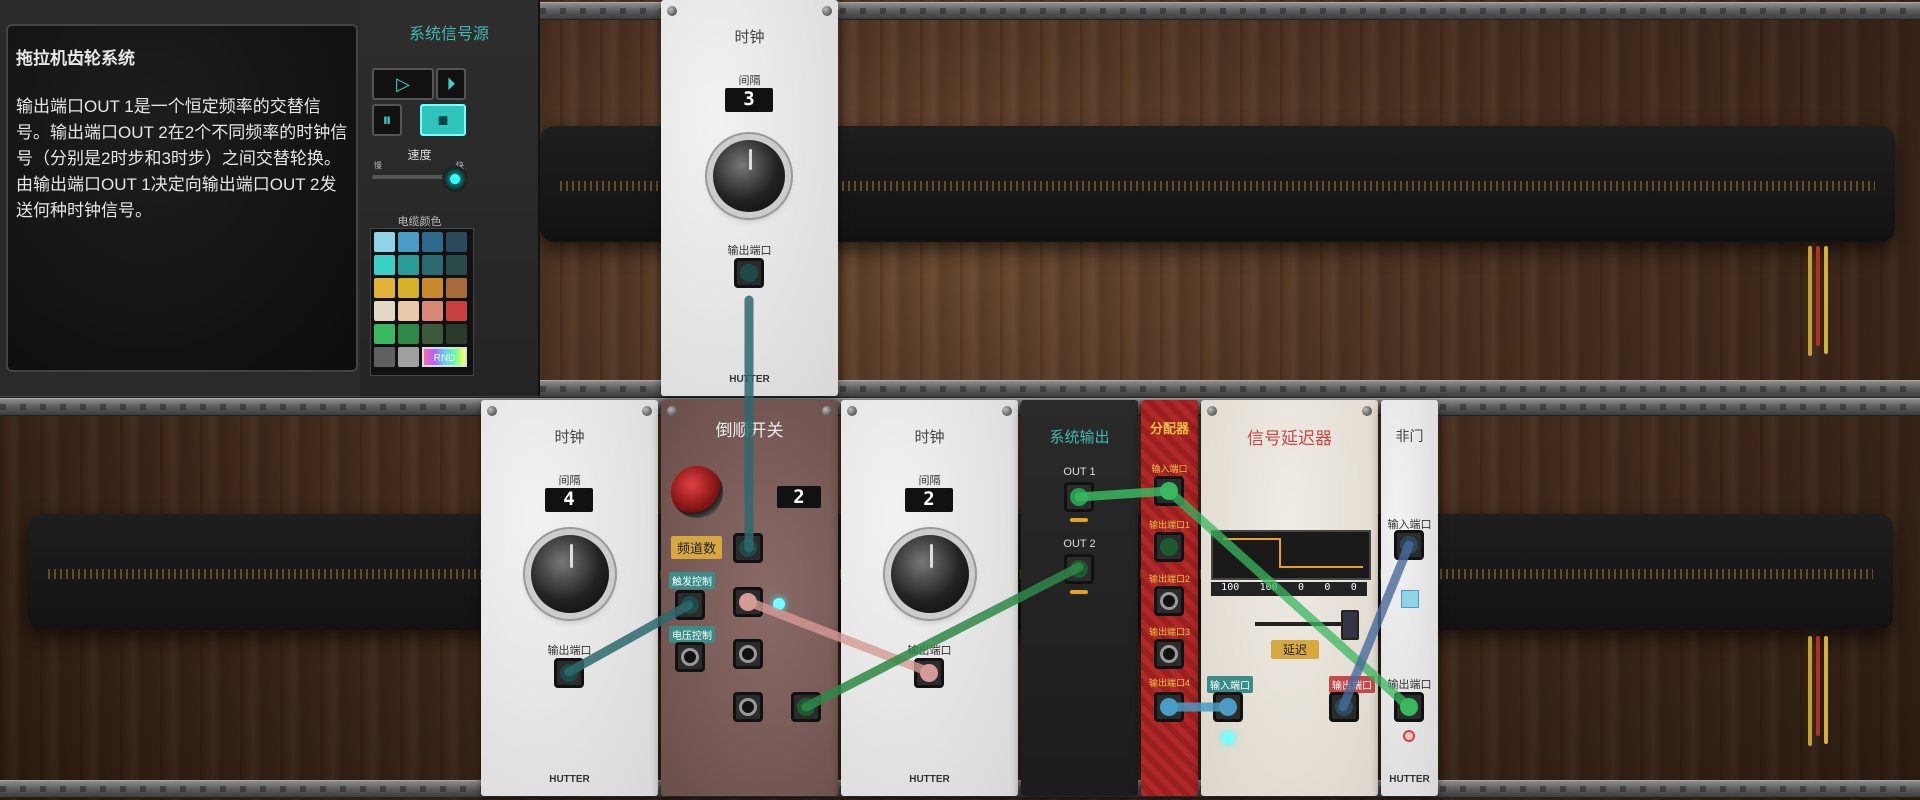  What do you see at coordinates (1228, 738) in the screenshot?
I see `delay-input-led` at bounding box center [1228, 738].